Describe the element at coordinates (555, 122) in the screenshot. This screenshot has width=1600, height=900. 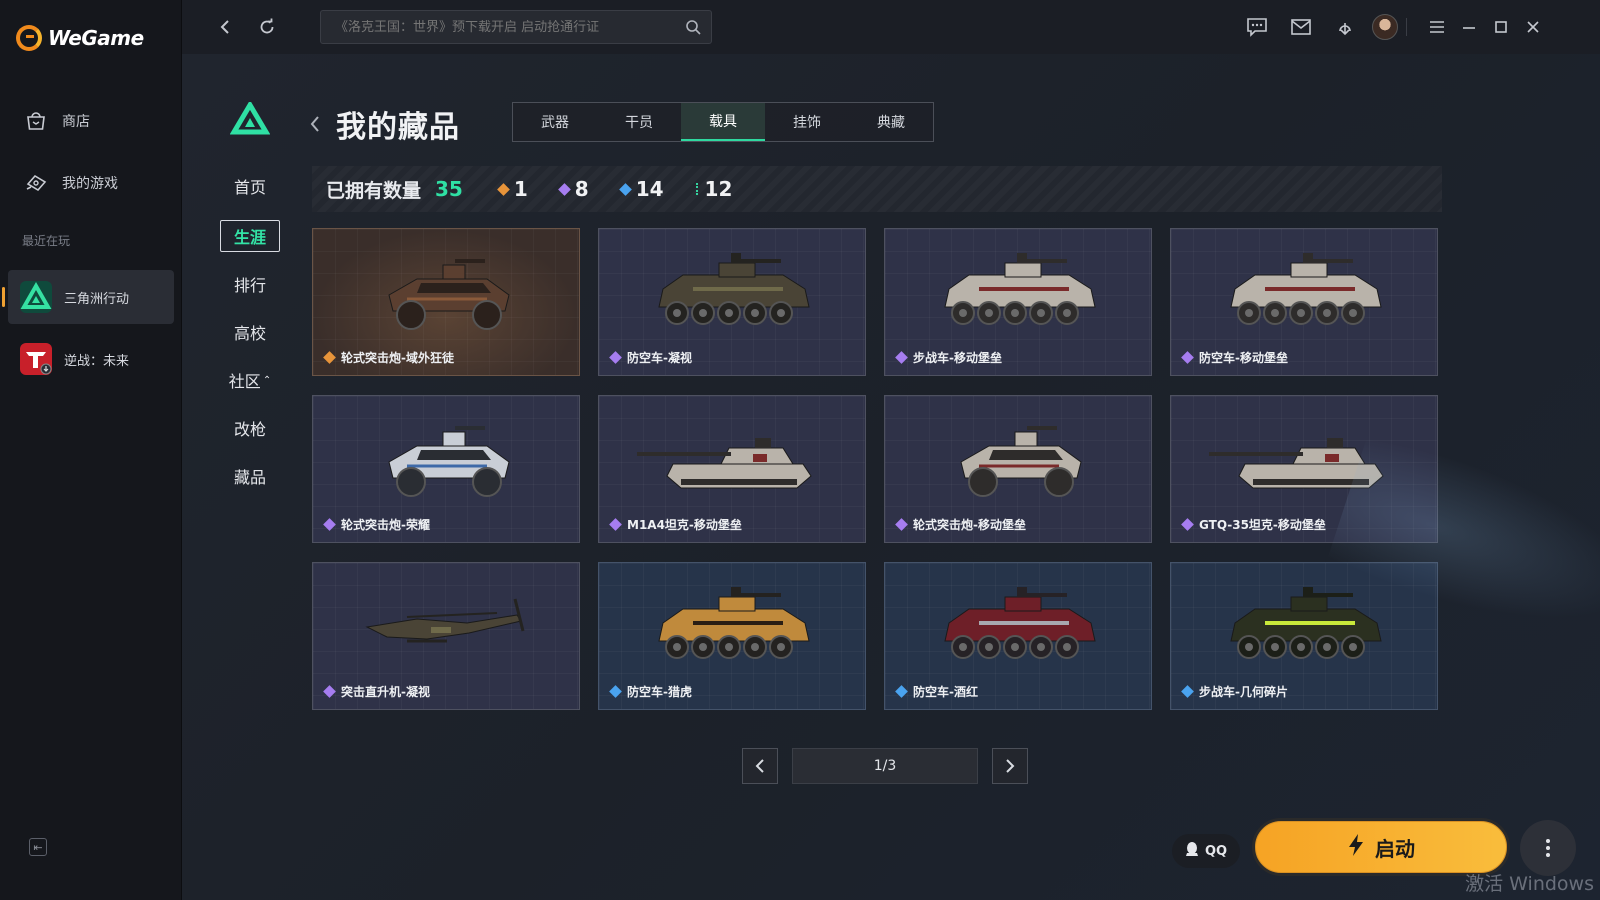
I see `tab-weapons: 武器` at that location.